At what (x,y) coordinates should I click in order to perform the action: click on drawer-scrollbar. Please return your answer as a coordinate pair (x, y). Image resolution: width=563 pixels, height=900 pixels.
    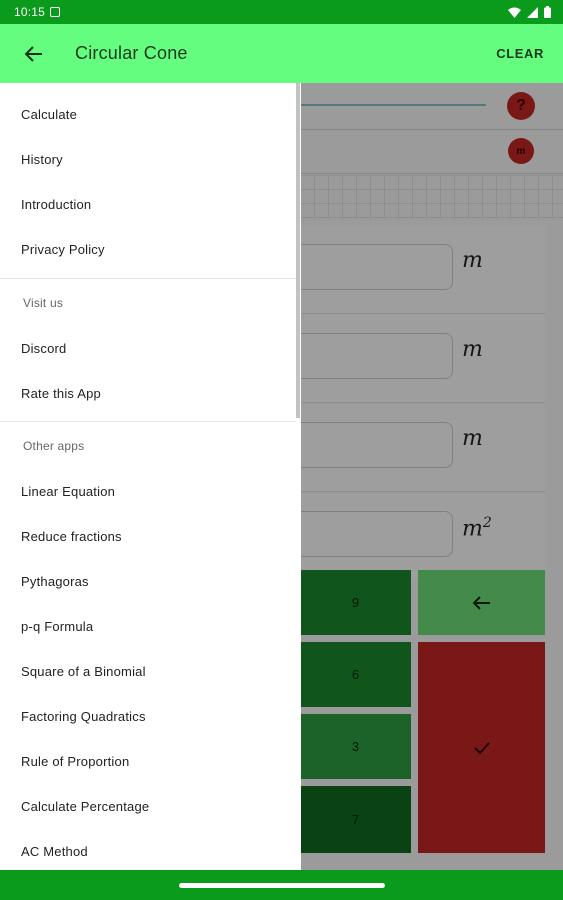
    Looking at the image, I should click on (298, 250).